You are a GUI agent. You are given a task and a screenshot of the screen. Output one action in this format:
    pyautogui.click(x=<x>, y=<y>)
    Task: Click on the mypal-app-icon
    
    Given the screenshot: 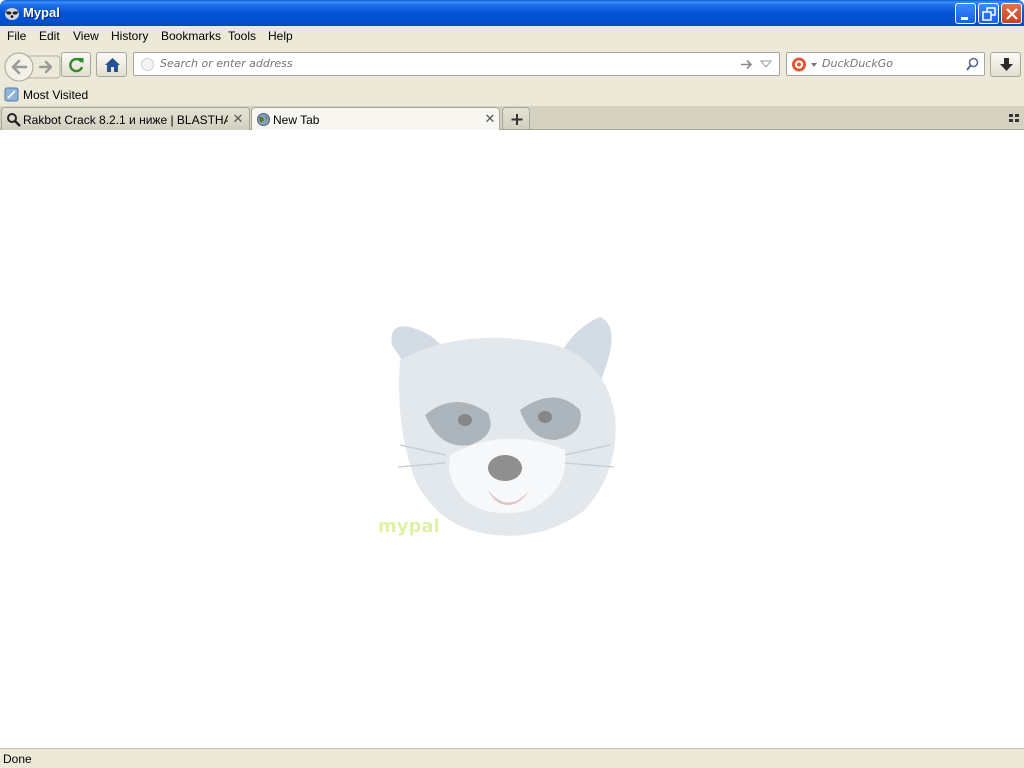 What is the action you would take?
    pyautogui.click(x=12, y=14)
    